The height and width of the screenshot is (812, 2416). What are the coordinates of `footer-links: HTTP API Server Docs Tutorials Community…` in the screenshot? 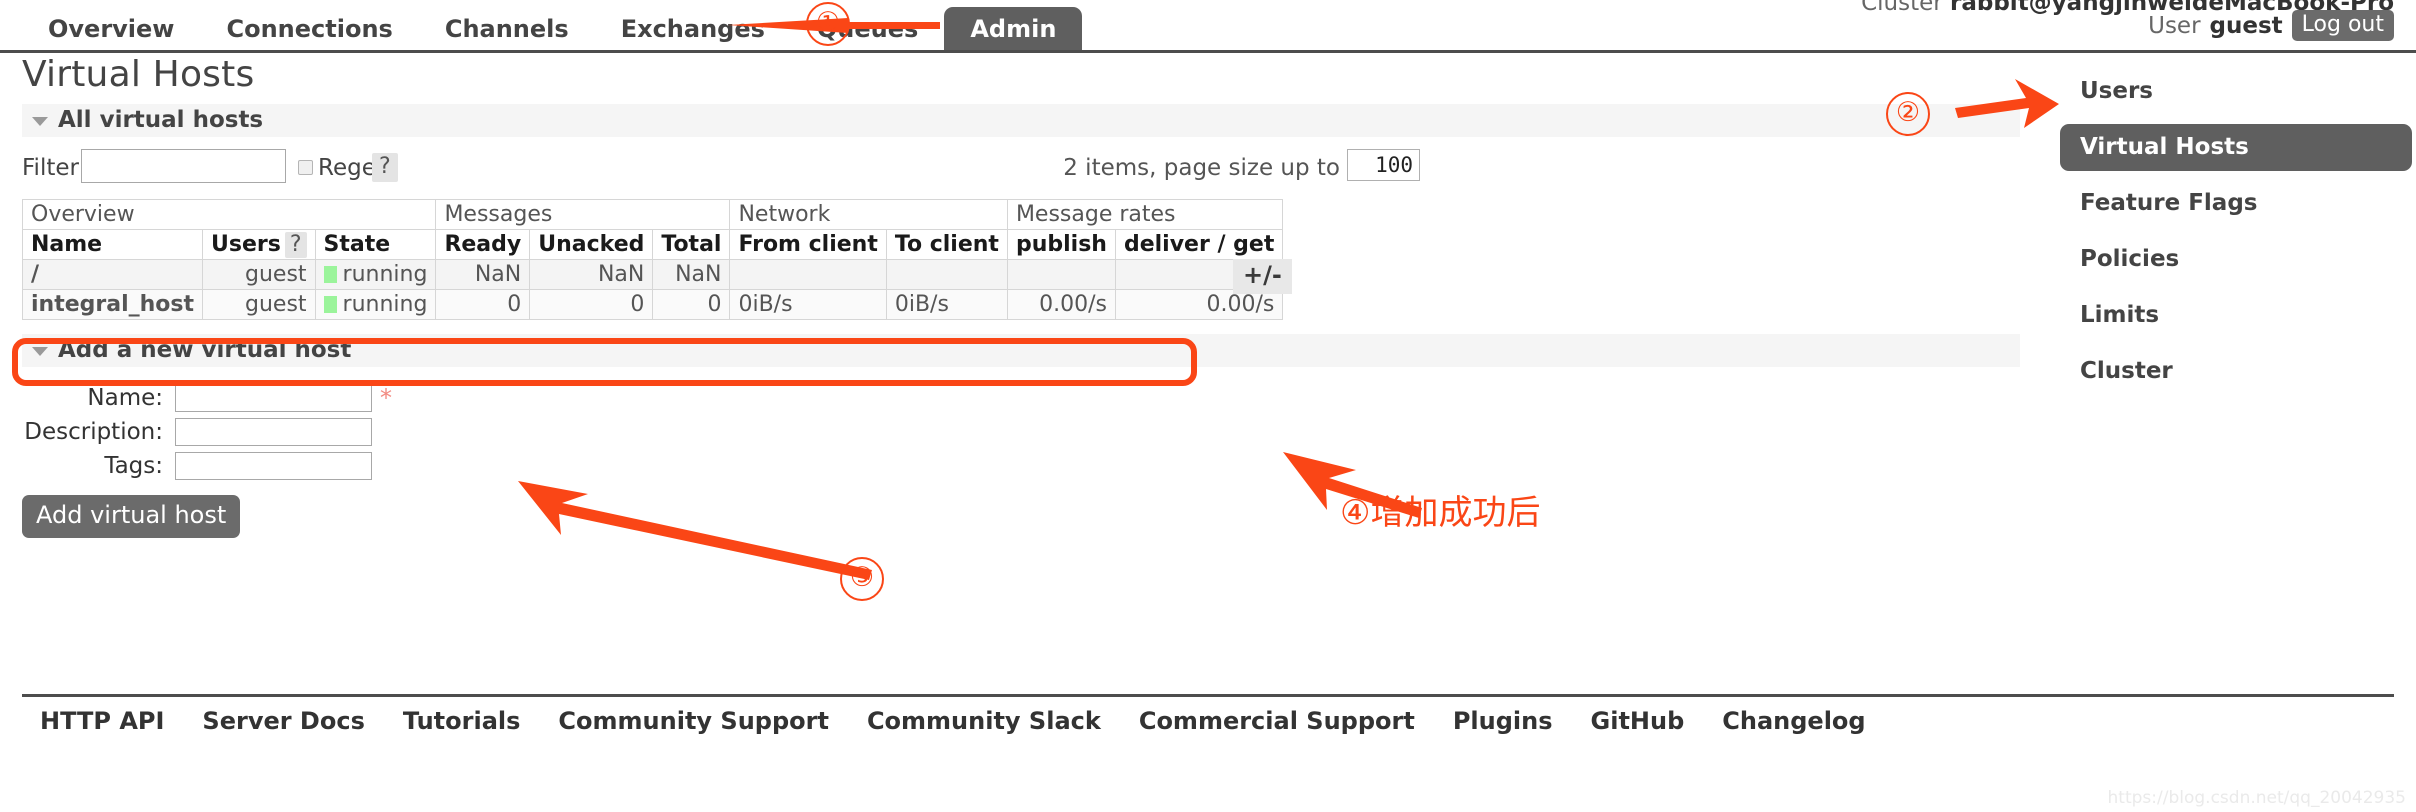 It's located at (953, 721).